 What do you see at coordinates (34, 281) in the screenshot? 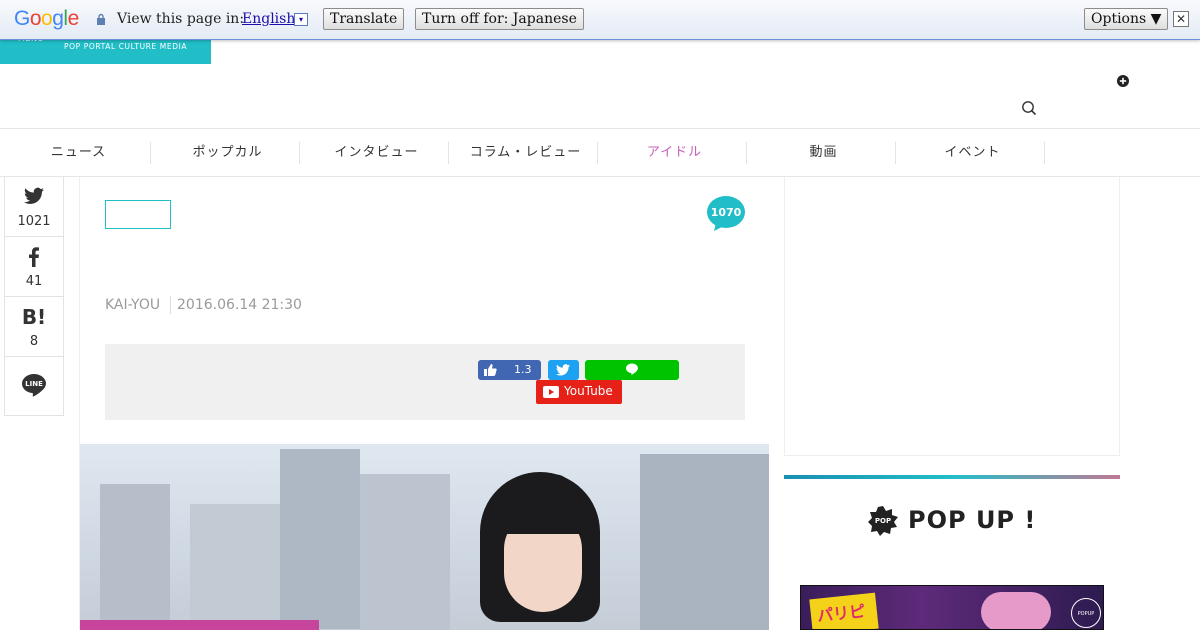
I see `facebook-share-count: 41` at bounding box center [34, 281].